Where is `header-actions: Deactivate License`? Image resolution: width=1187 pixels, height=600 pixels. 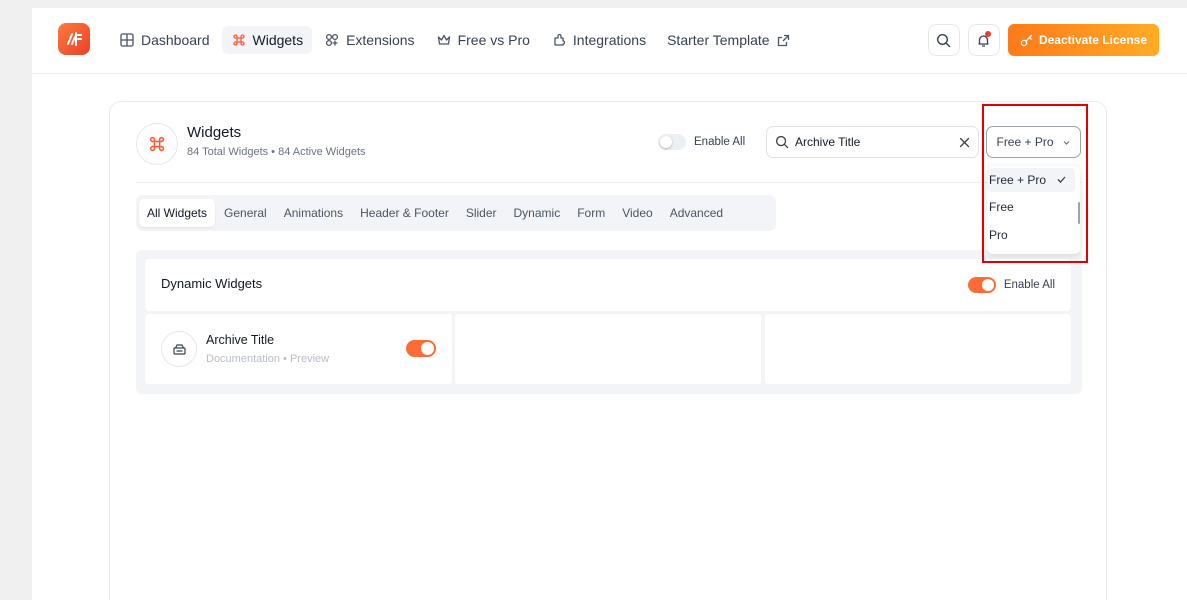 header-actions: Deactivate License is located at coordinates (1043, 40).